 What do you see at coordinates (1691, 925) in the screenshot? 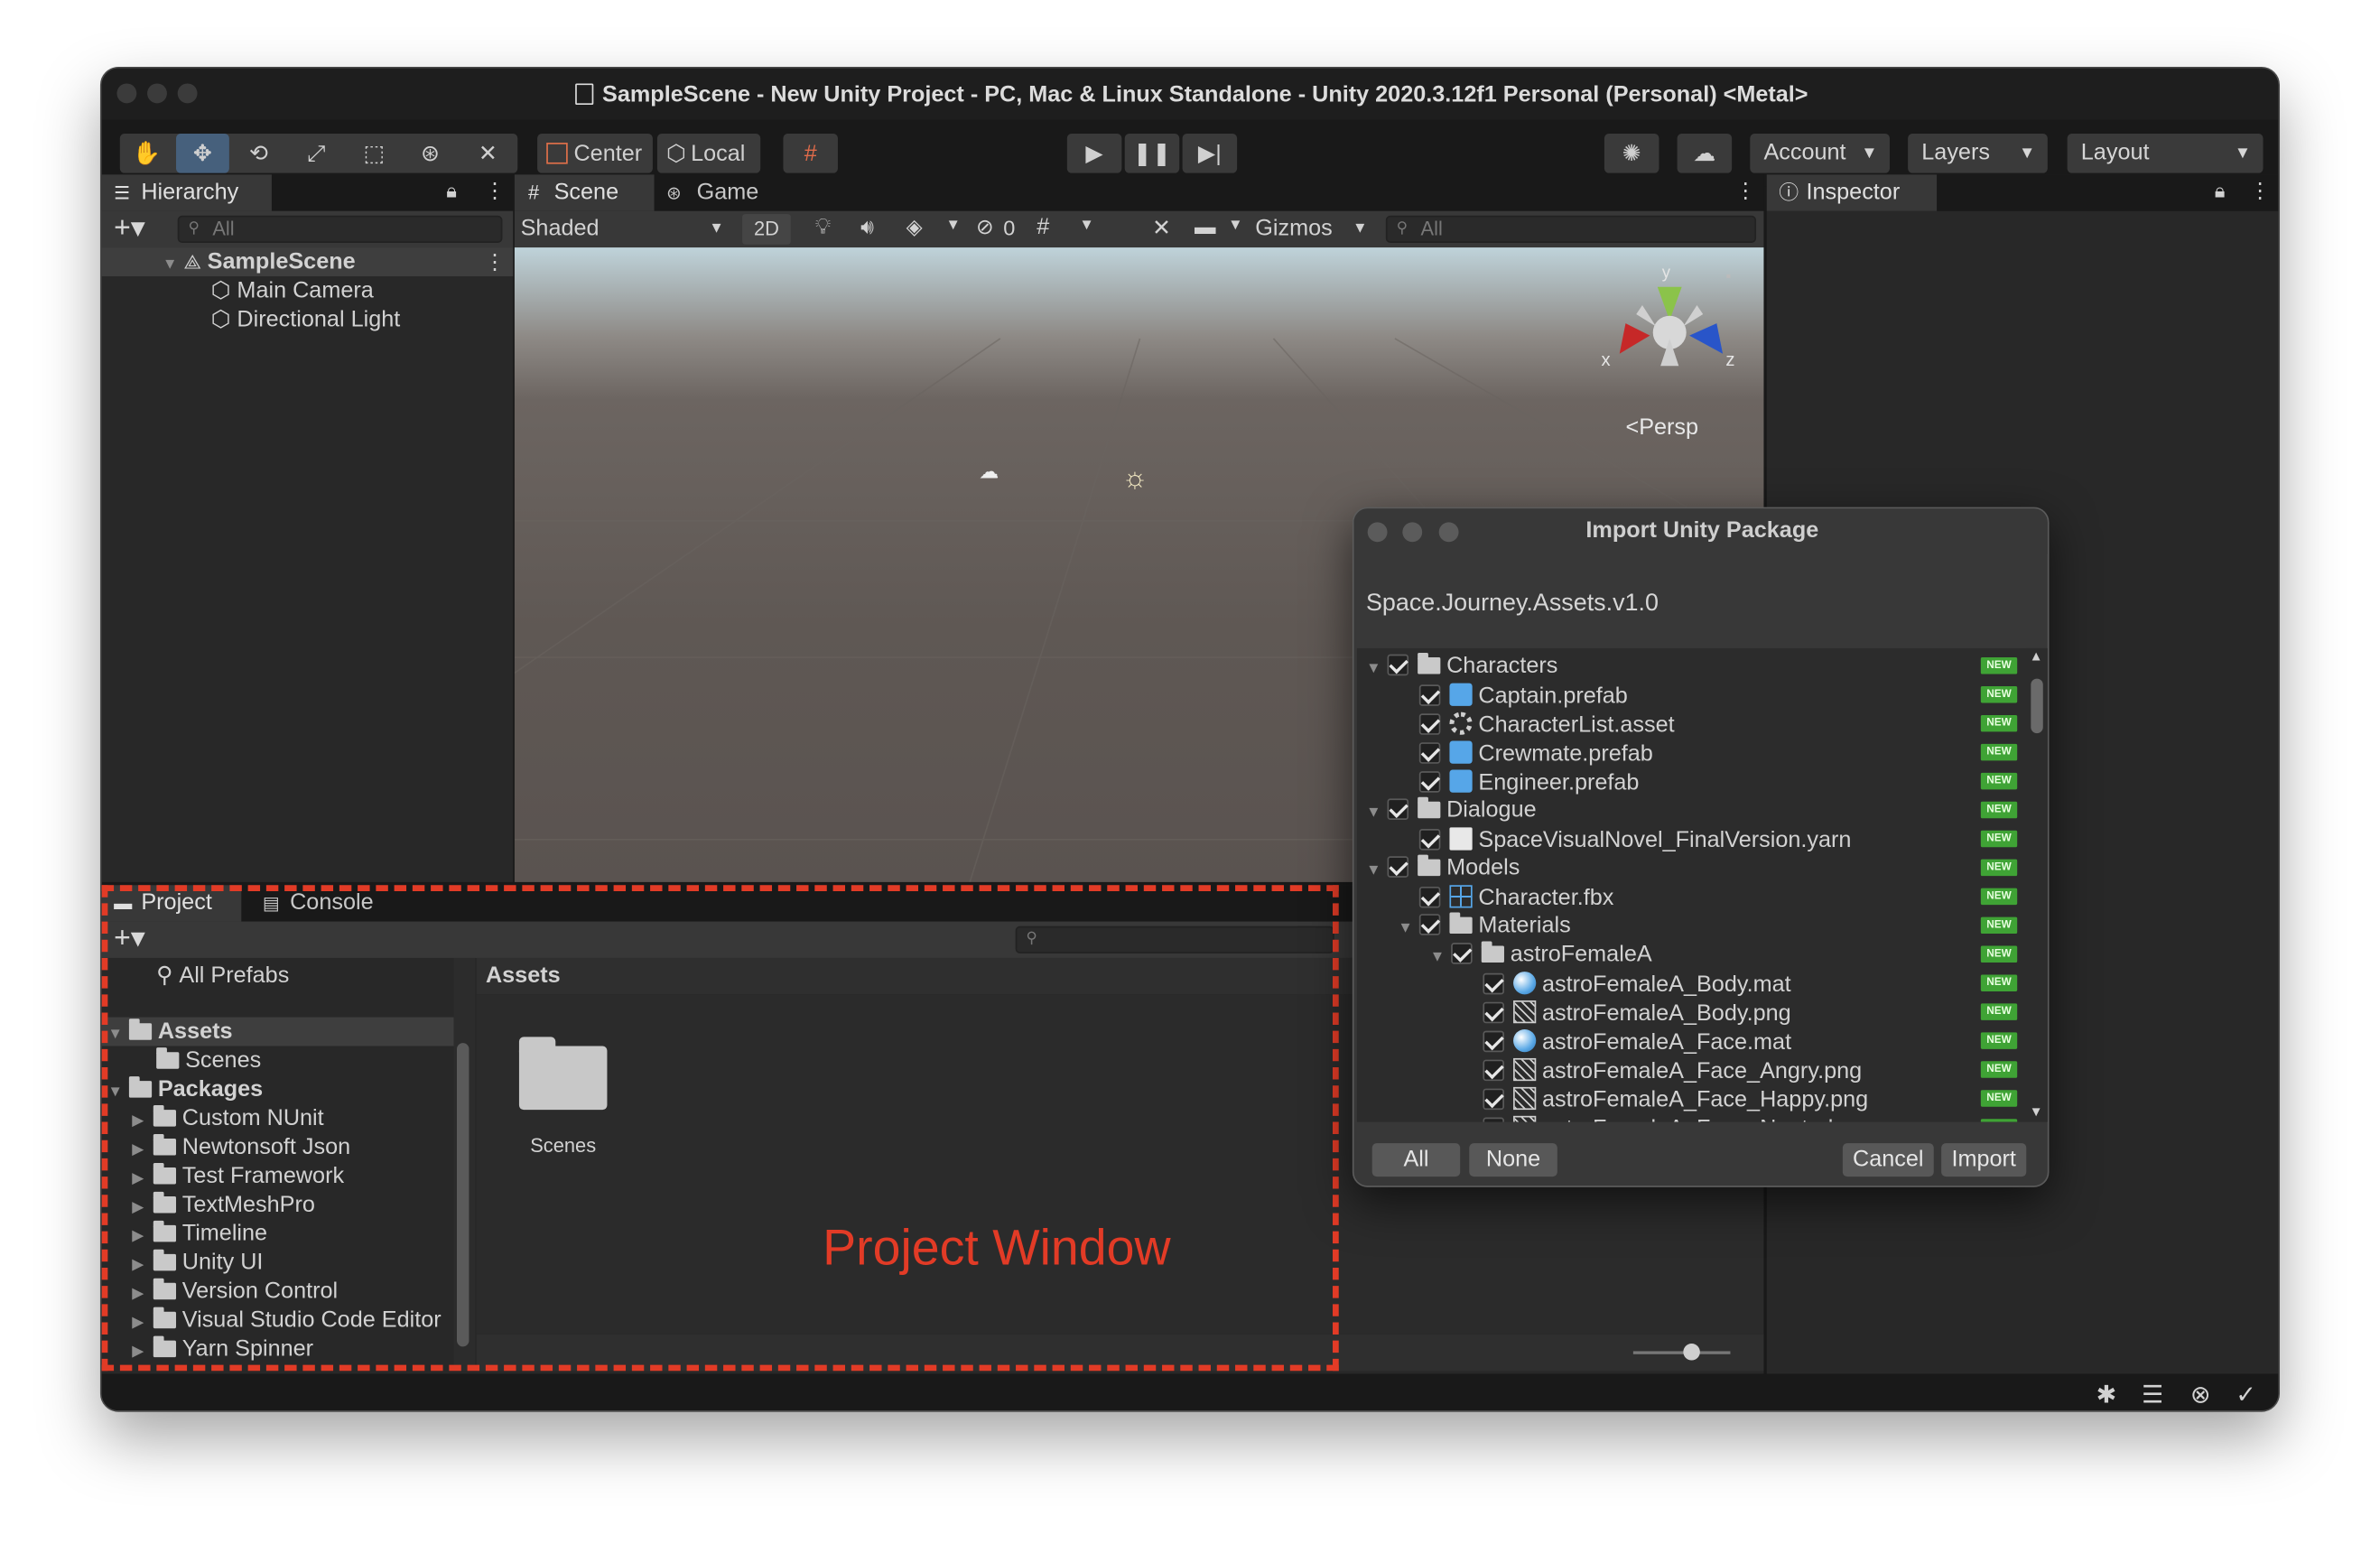
I see `package-item-row: ▼ Materials NEW` at bounding box center [1691, 925].